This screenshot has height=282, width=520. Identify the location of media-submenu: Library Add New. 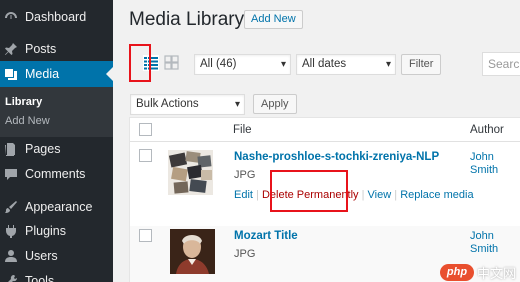
(56, 112).